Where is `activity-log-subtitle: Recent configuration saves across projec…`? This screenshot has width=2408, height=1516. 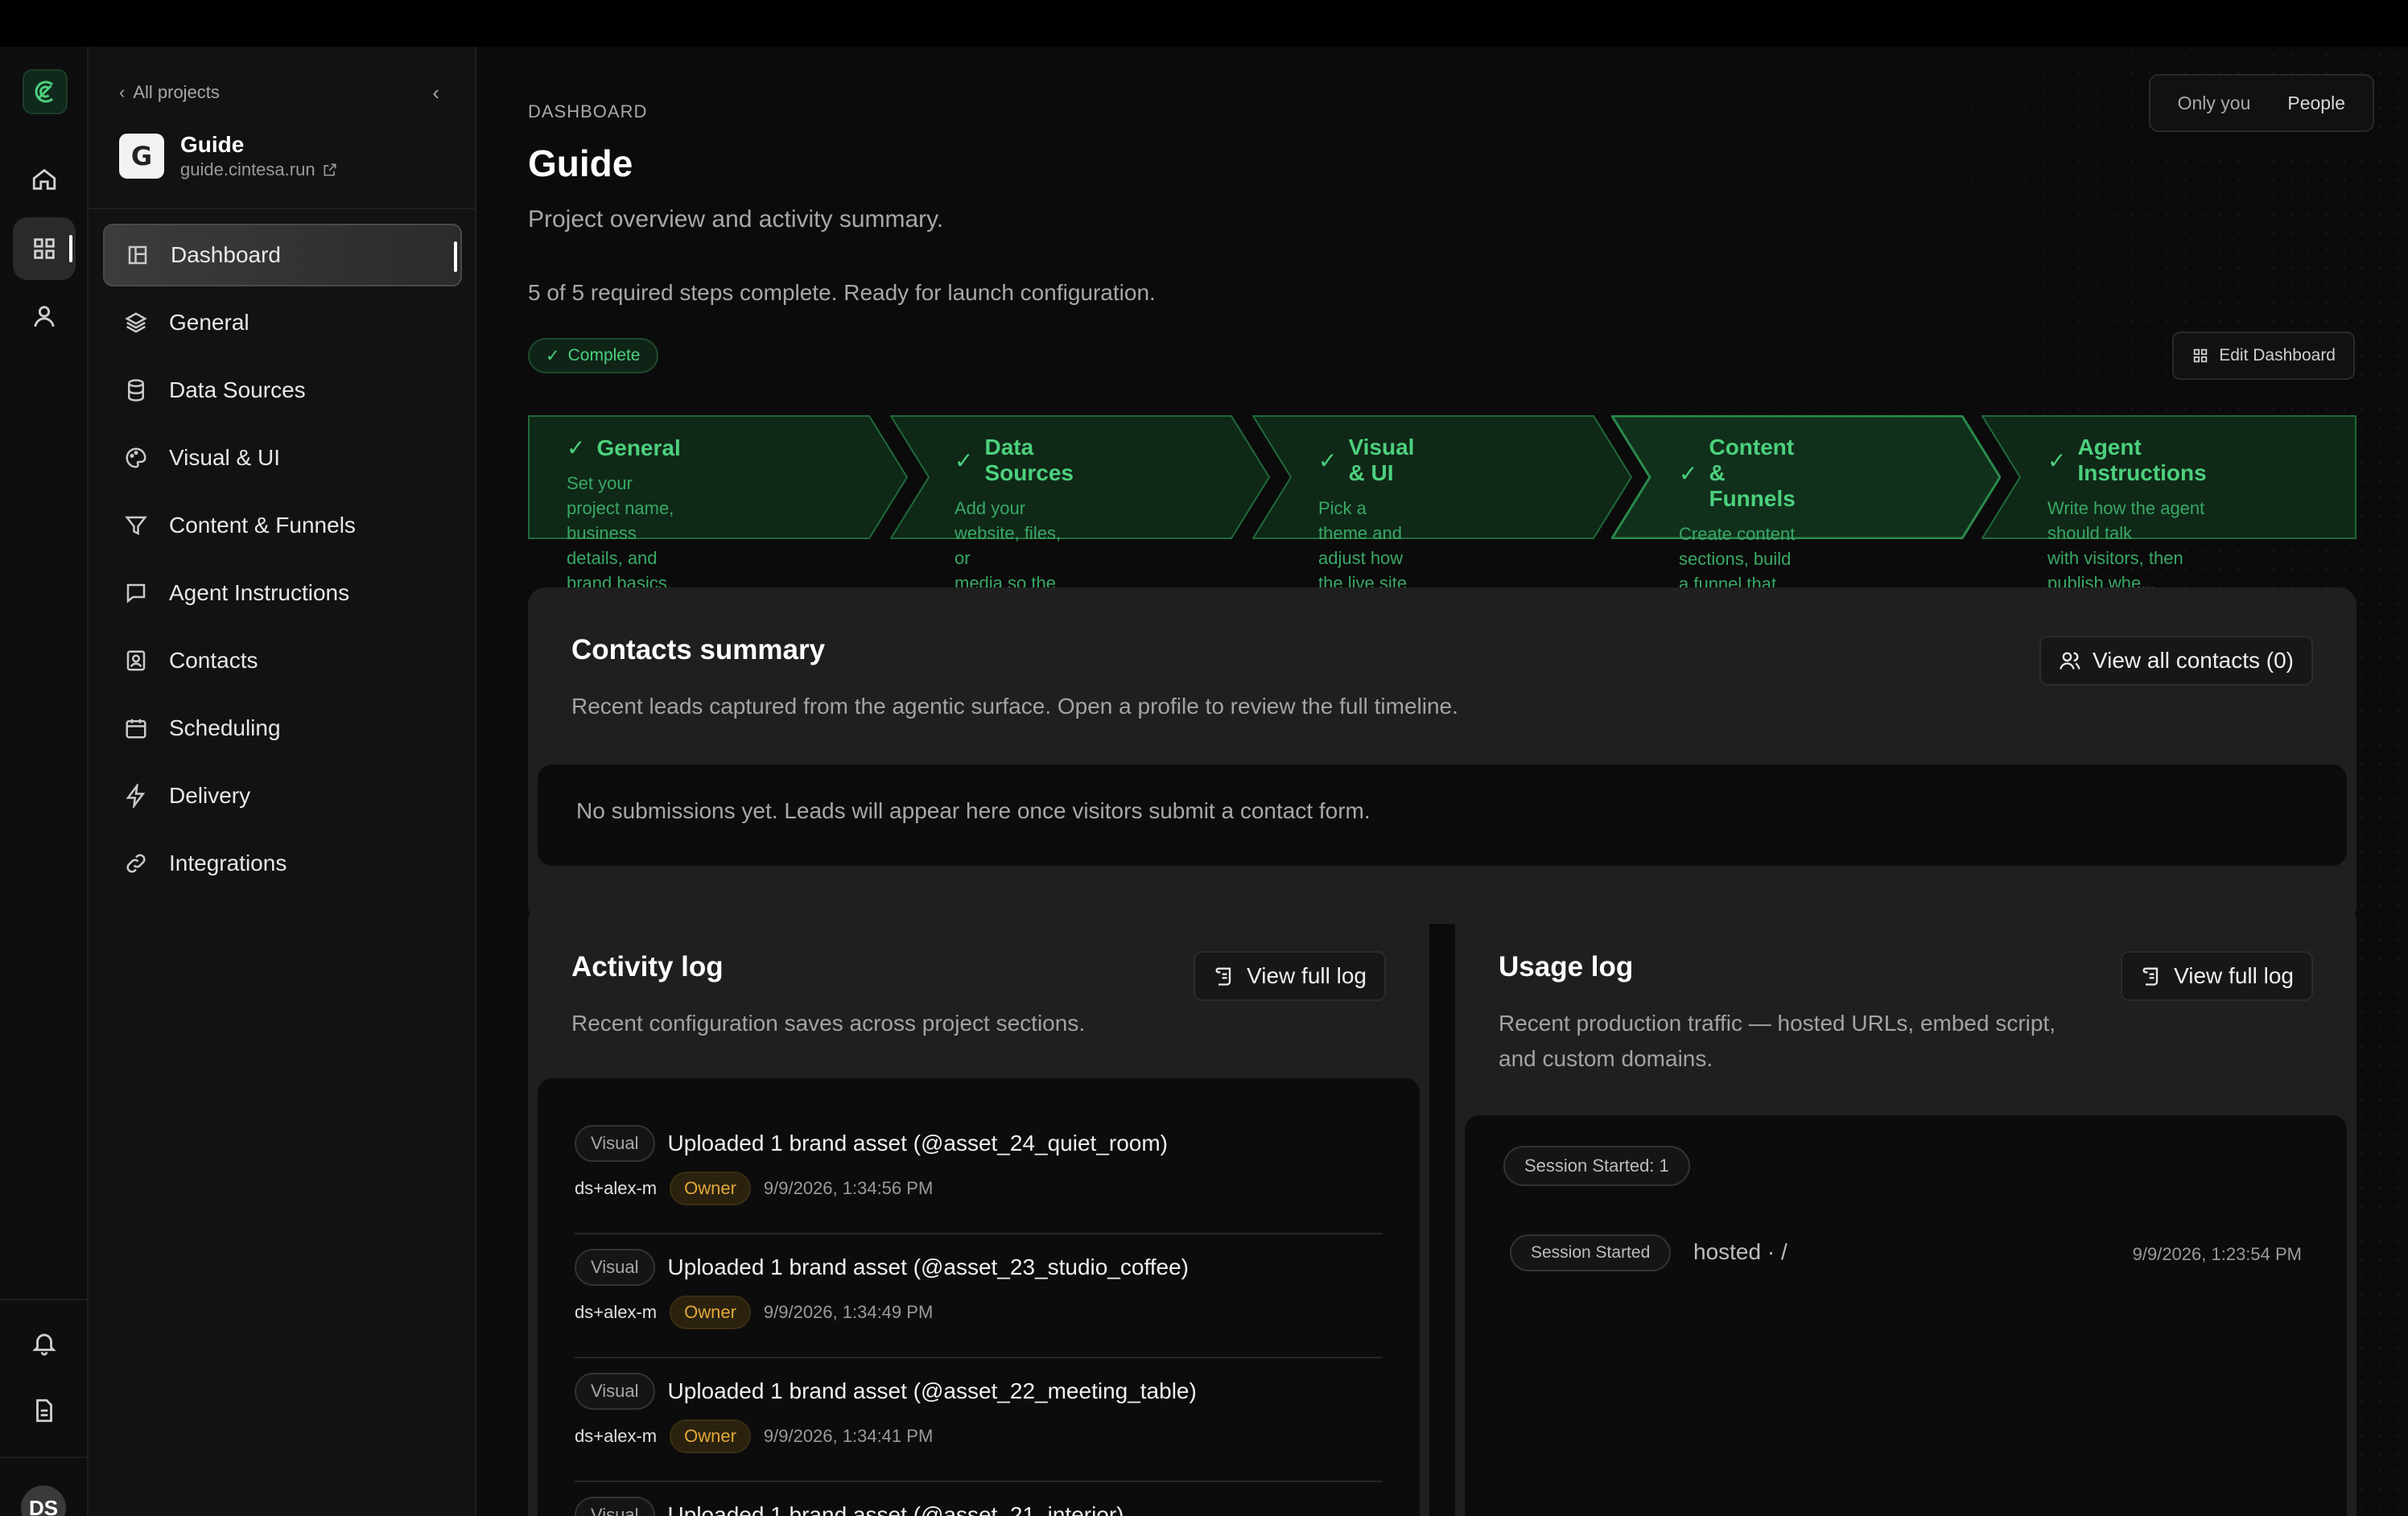 activity-log-subtitle: Recent configuration saves across projec… is located at coordinates (828, 1024).